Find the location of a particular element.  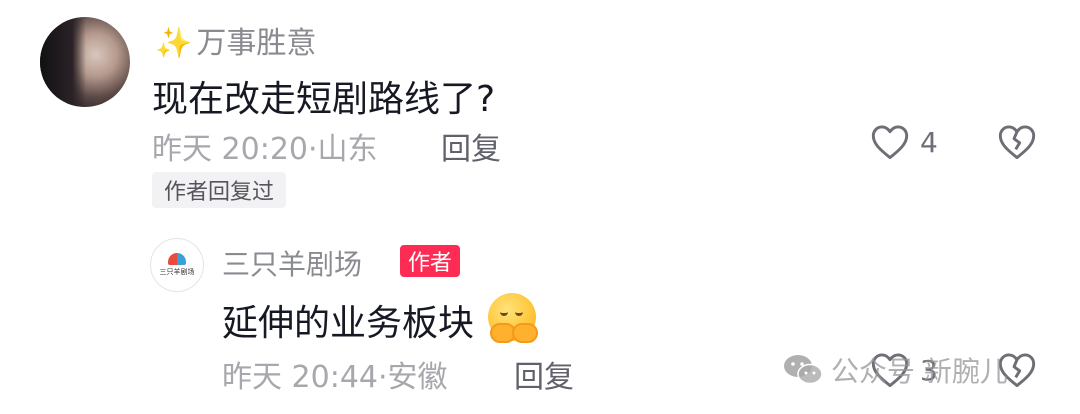

commenter-username-text: 万事胜意 is located at coordinates (256, 43).